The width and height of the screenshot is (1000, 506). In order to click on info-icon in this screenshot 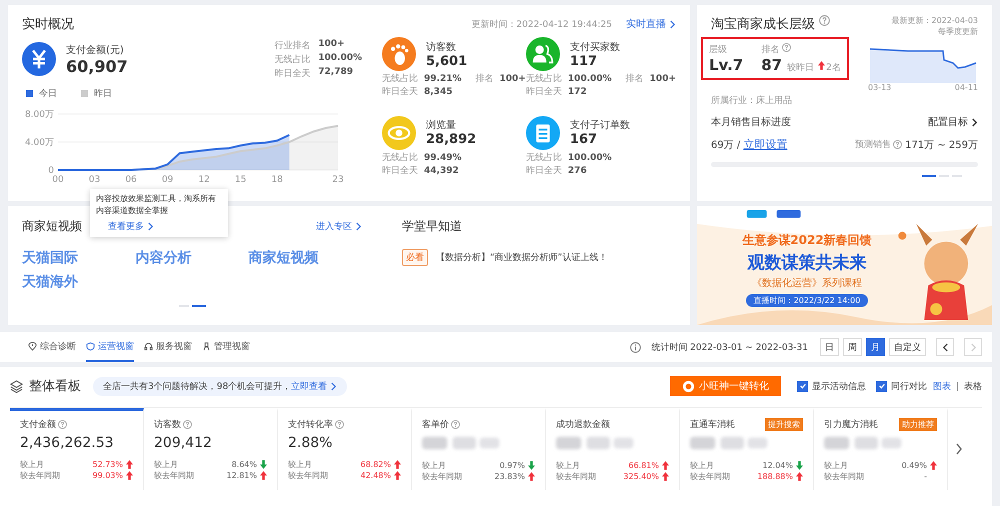, I will do `click(636, 347)`.